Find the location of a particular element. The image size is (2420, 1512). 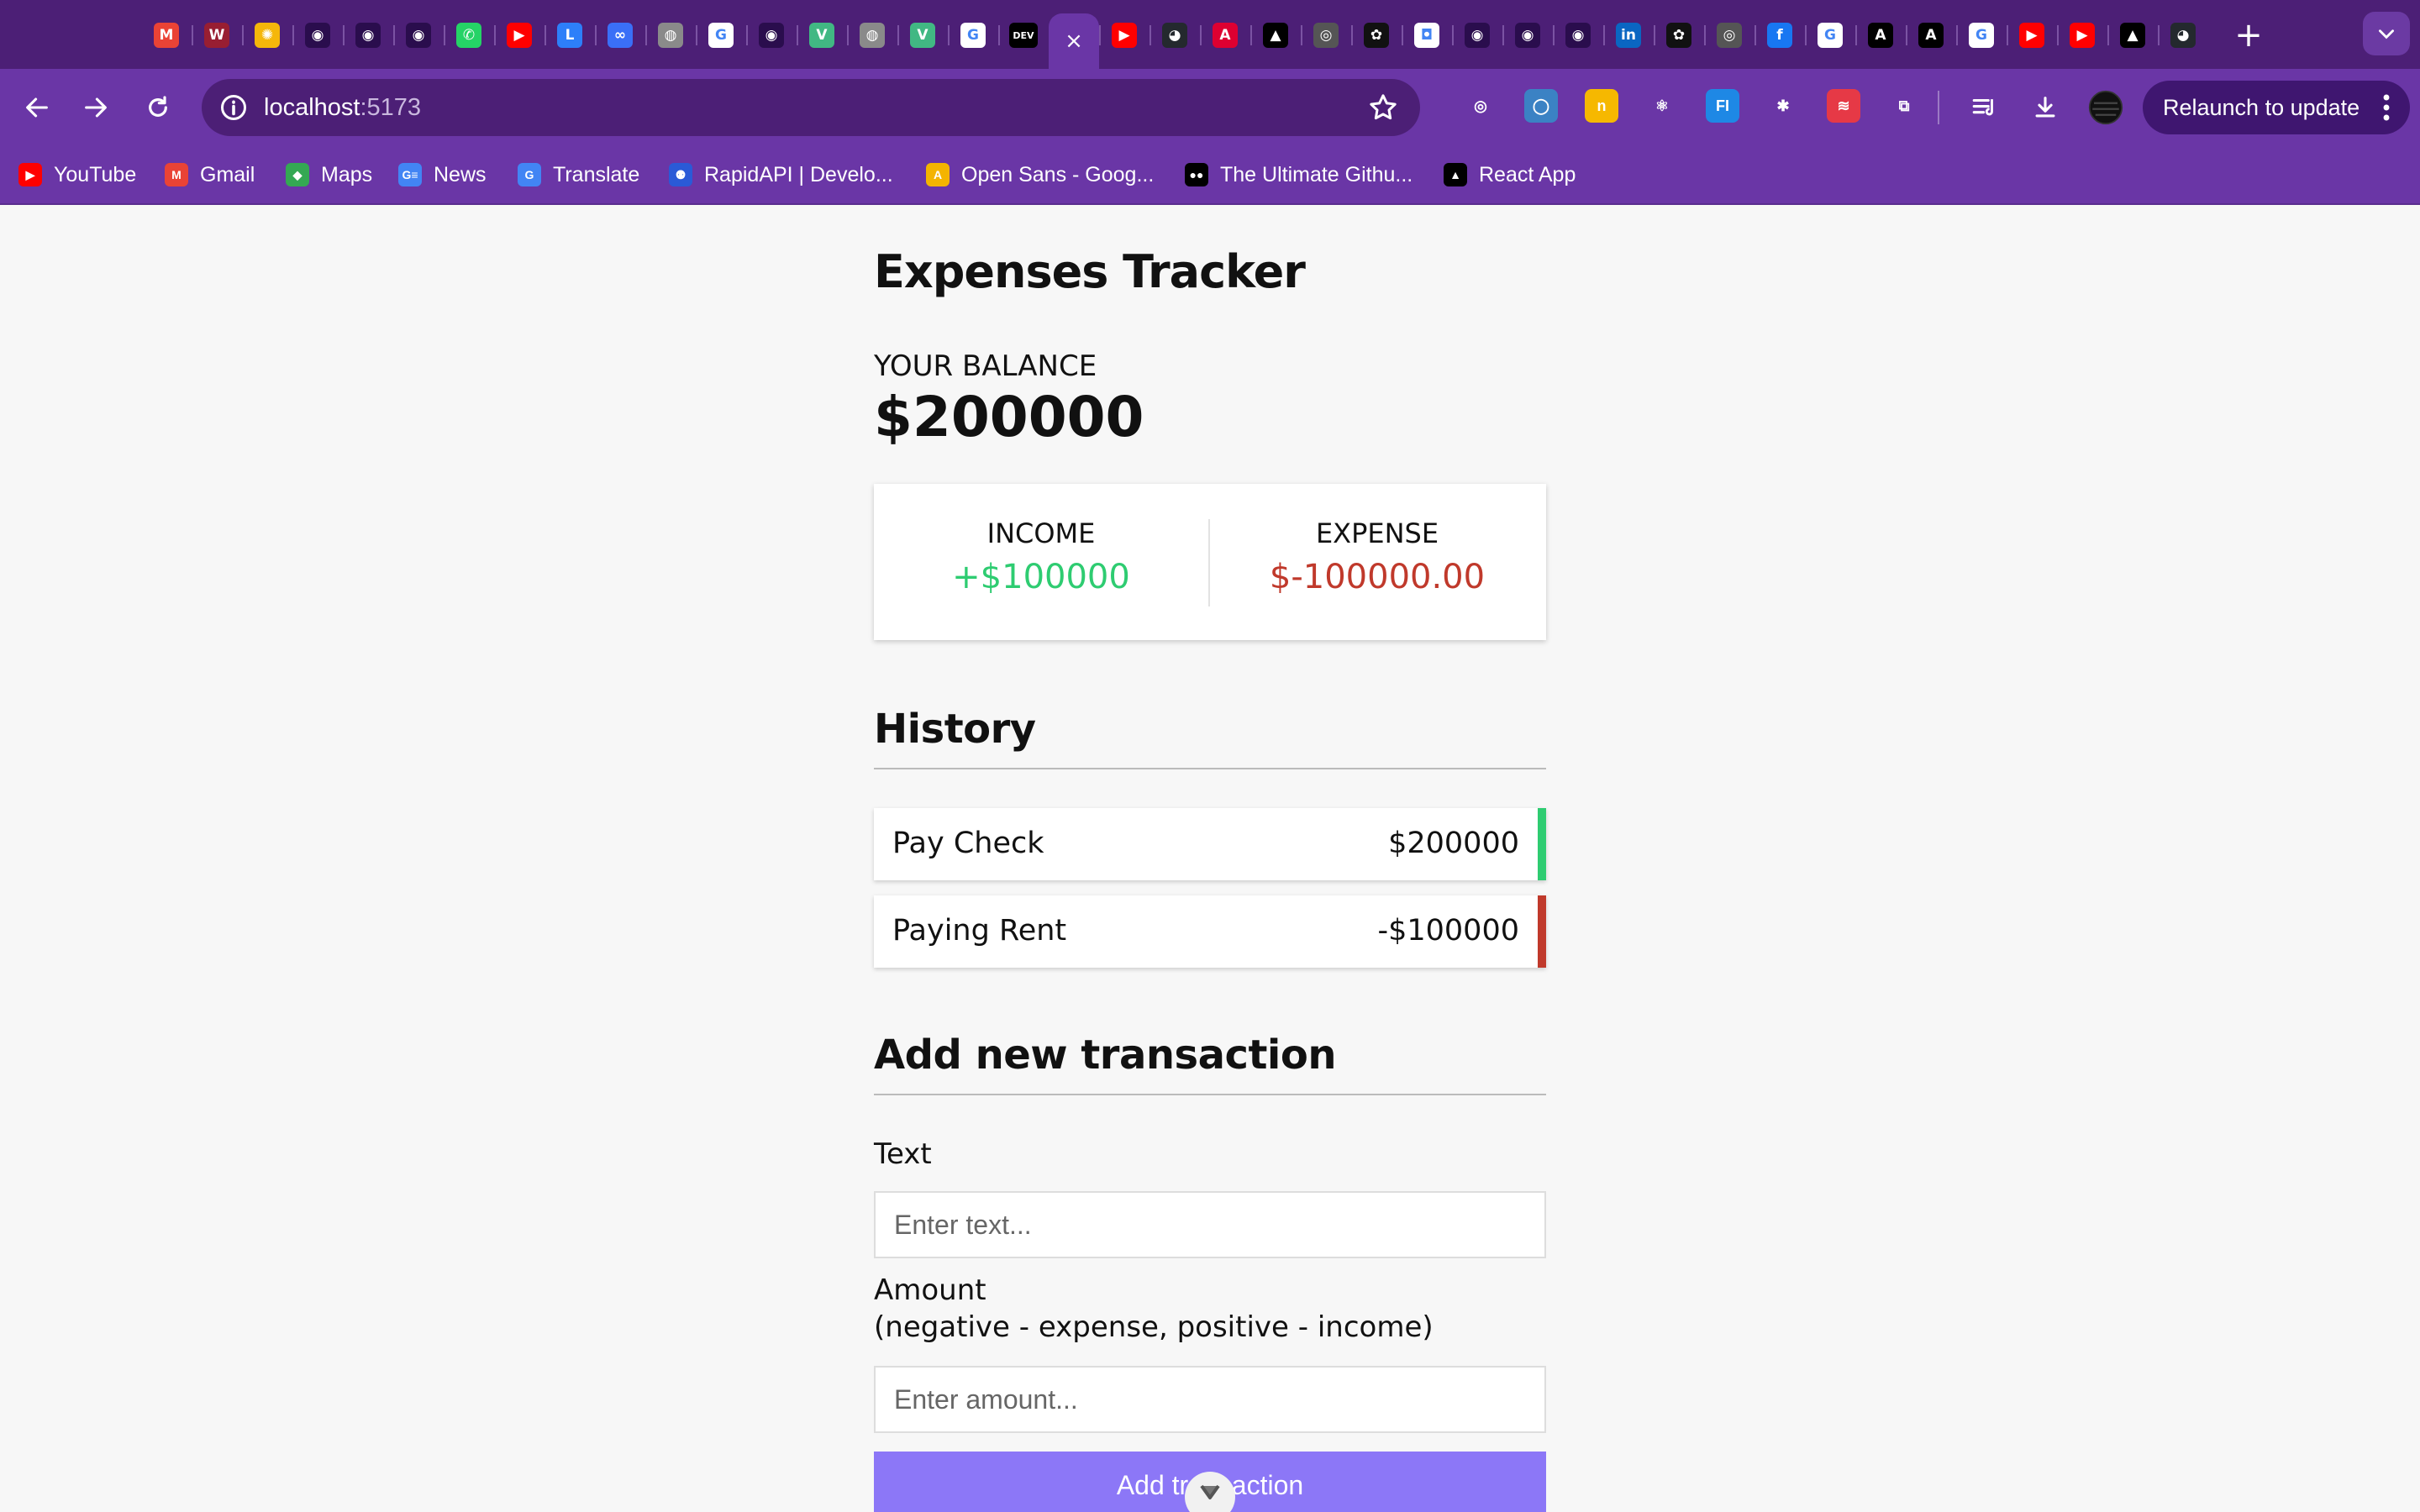

profile-button is located at coordinates (2105, 107).